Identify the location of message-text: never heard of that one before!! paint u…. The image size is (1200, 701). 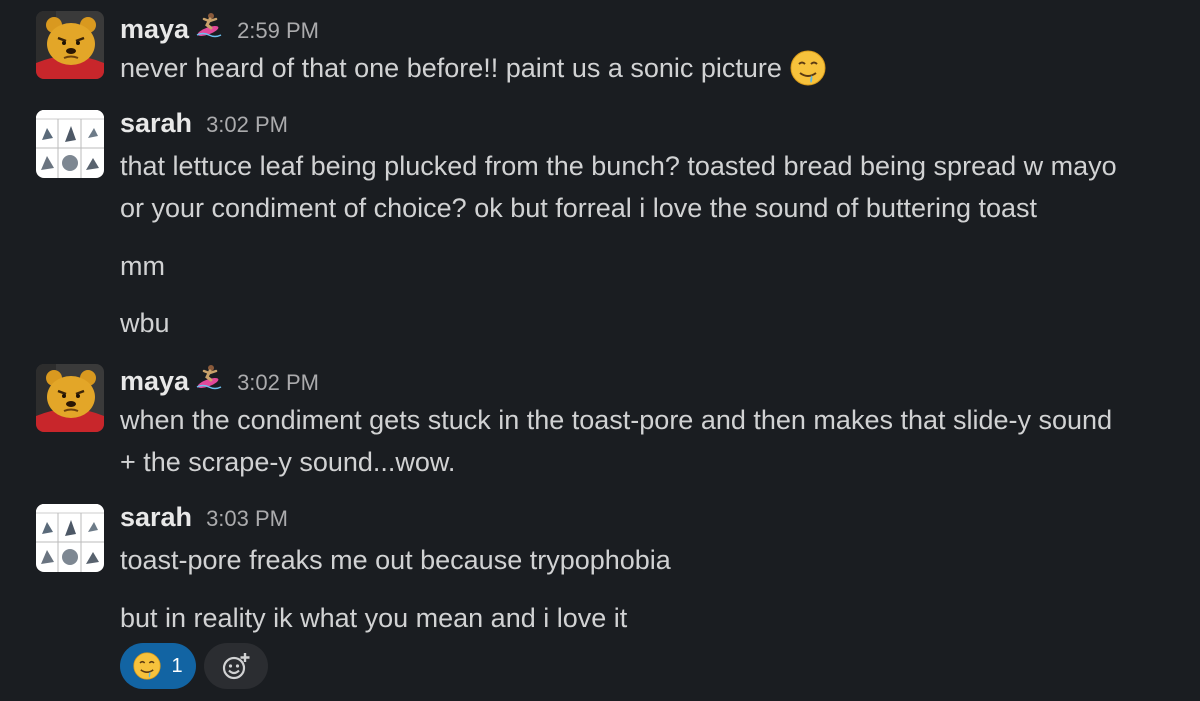
(473, 68).